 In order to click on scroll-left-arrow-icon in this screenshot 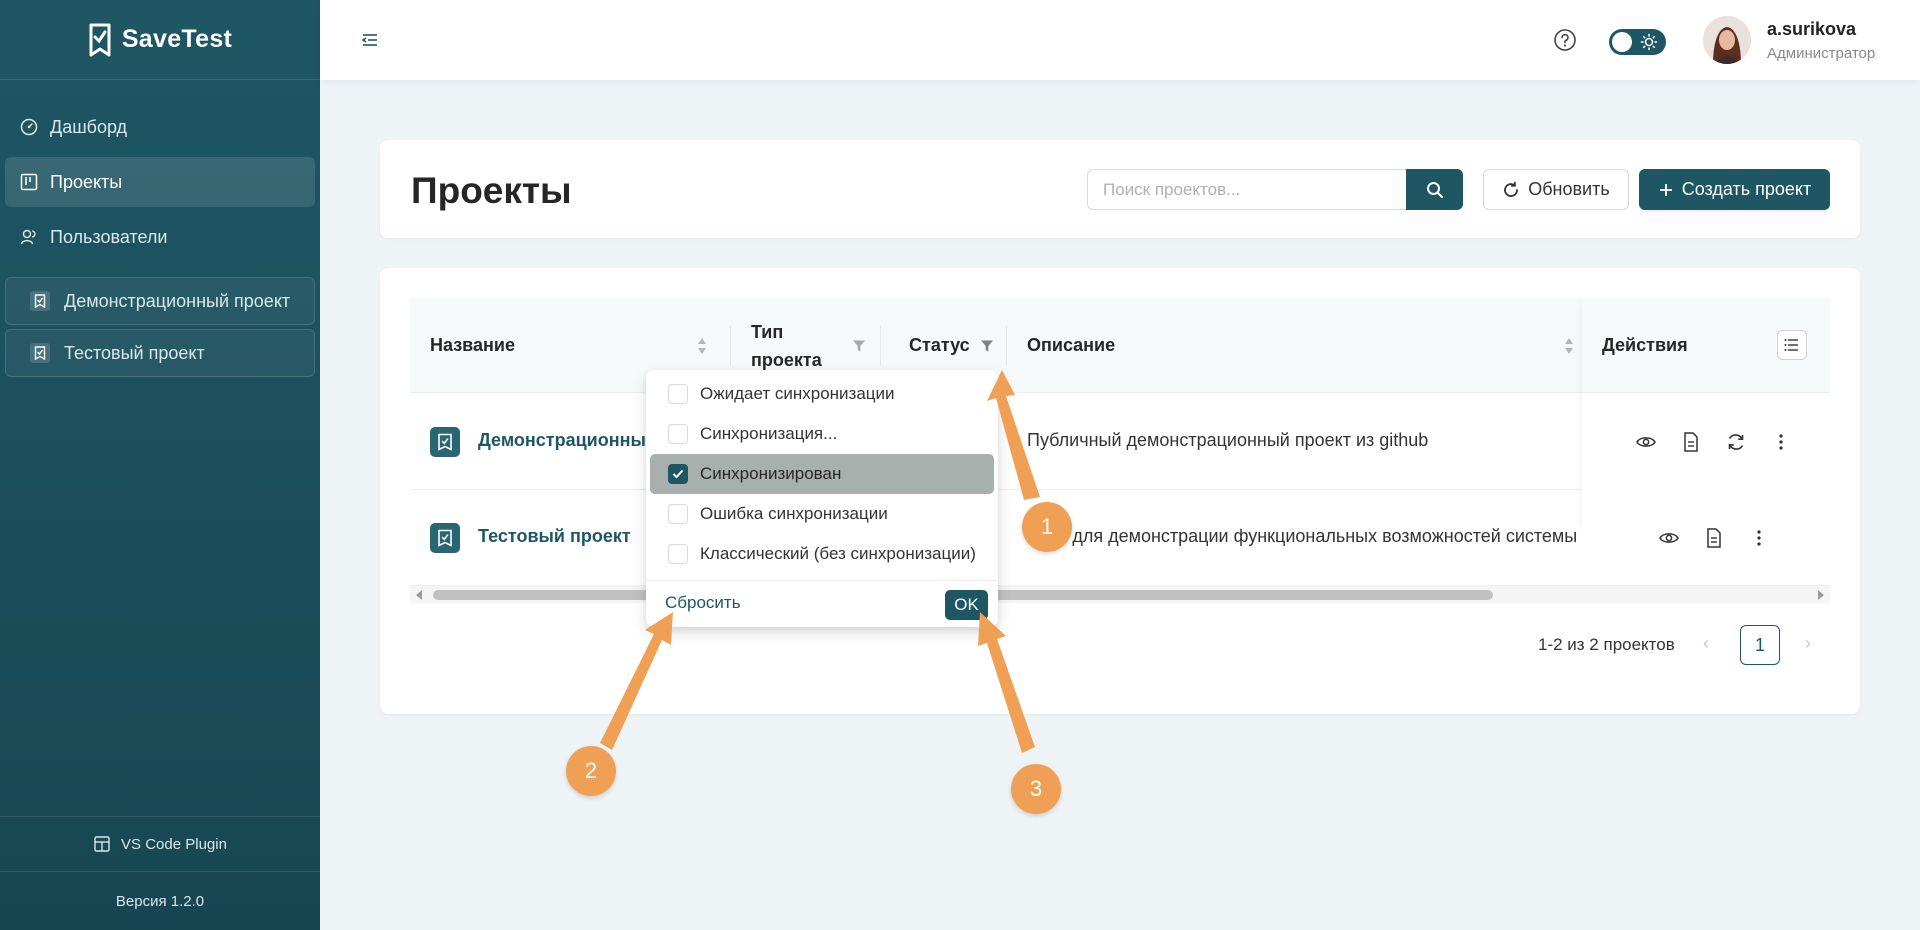, I will do `click(419, 595)`.